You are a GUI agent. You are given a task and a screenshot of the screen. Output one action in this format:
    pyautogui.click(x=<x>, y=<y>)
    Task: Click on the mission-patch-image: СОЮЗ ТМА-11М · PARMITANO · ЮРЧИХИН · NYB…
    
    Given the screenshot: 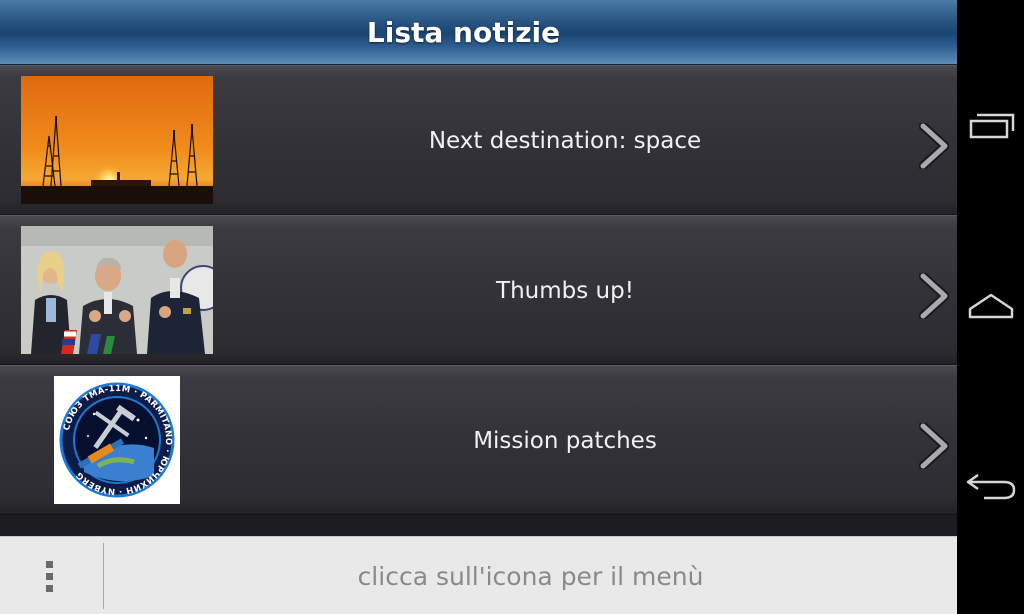 What is the action you would take?
    pyautogui.click(x=117, y=440)
    